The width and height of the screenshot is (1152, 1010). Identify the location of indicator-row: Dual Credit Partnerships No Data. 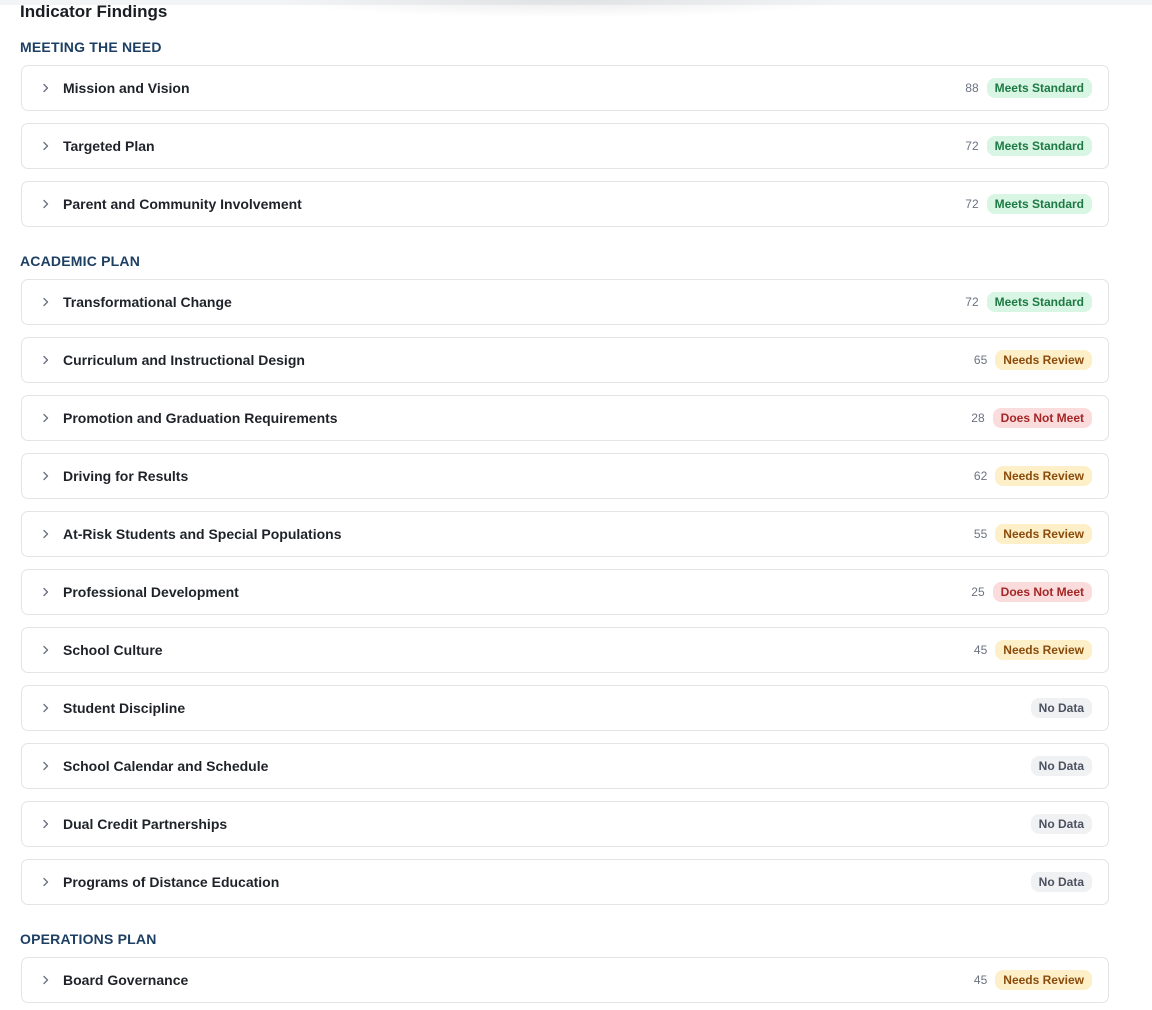
(565, 824).